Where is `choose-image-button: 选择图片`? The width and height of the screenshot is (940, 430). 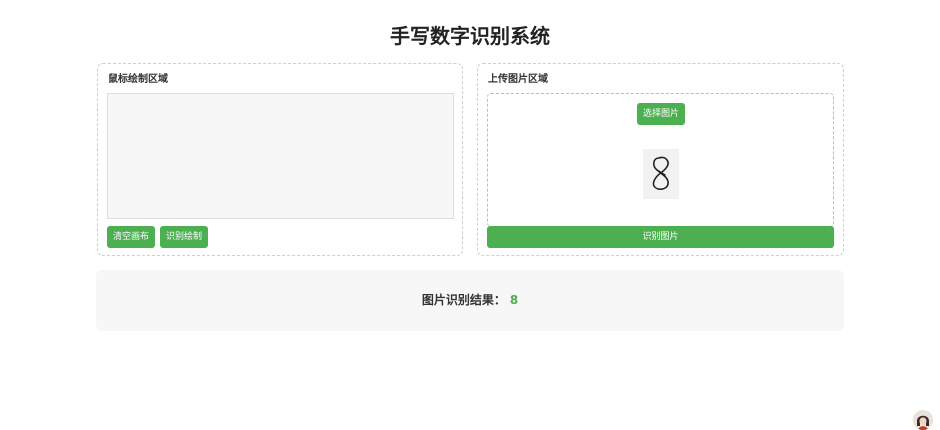 choose-image-button: 选择图片 is located at coordinates (661, 114).